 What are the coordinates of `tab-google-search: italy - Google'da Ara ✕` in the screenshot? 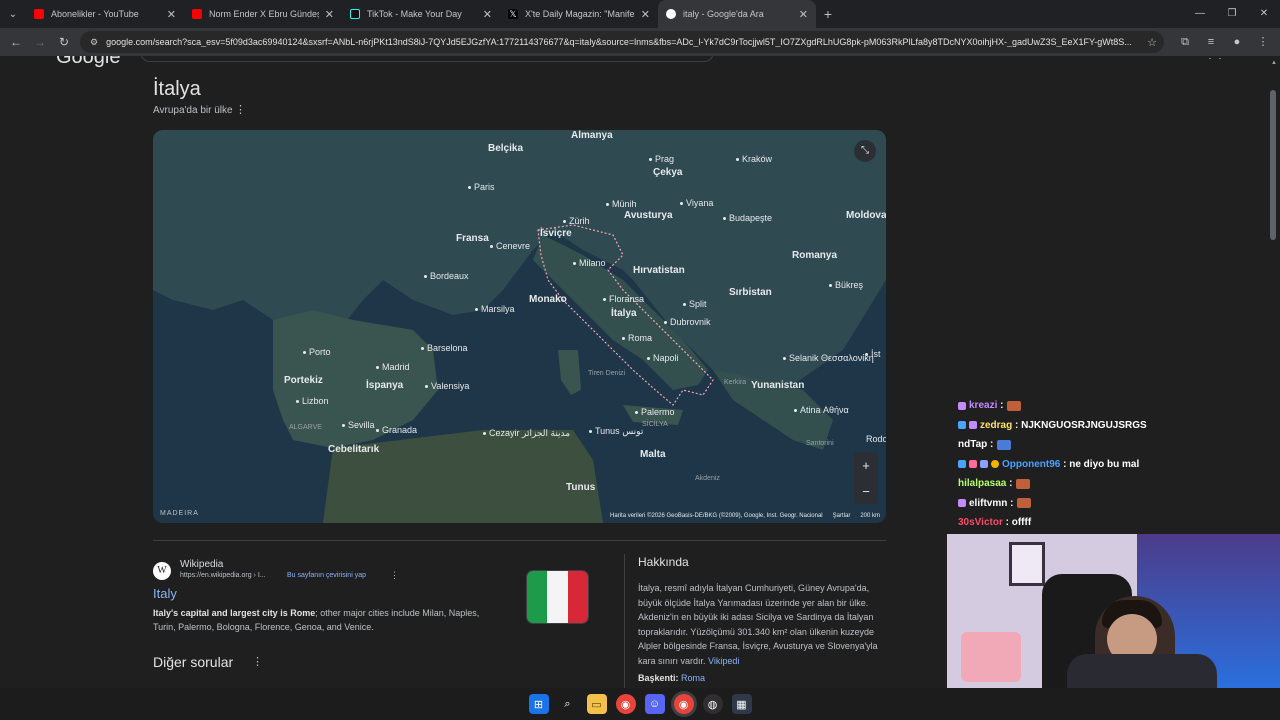 It's located at (737, 14).